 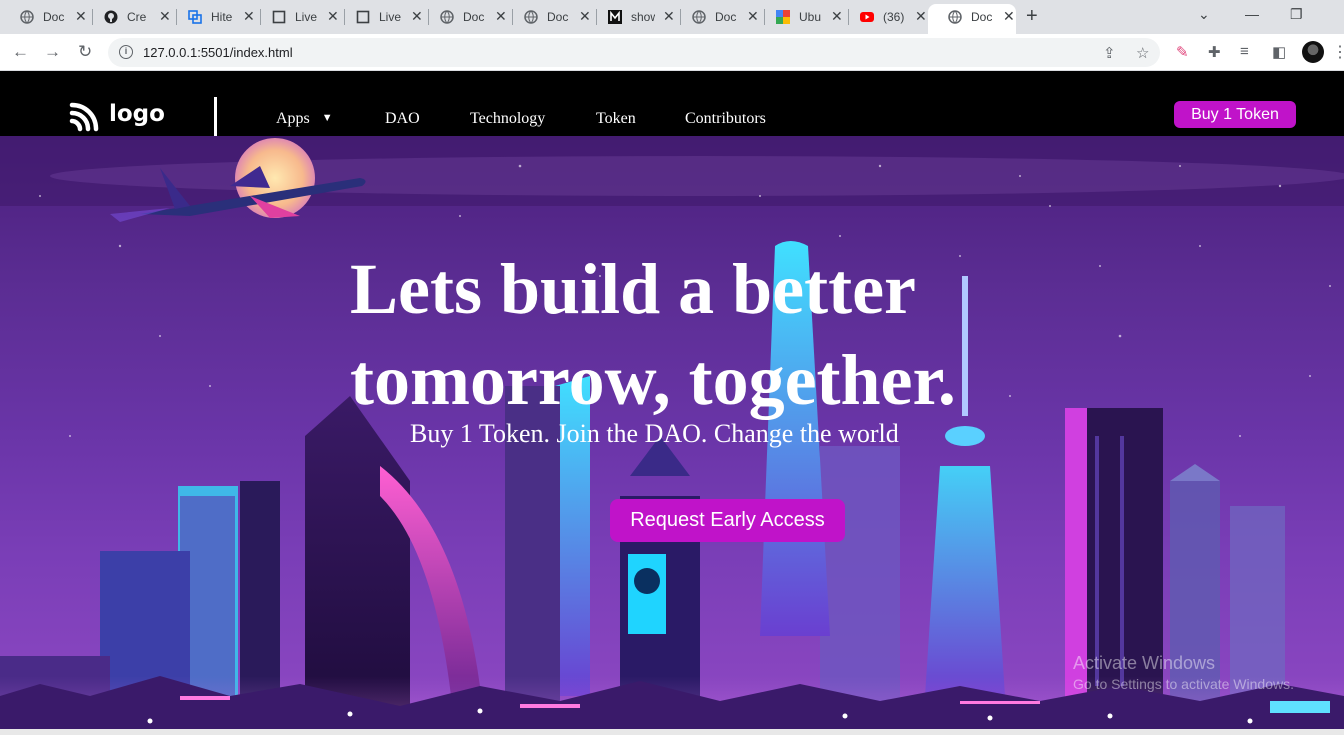 What do you see at coordinates (1182, 52) in the screenshot?
I see `color-picker-extension-icon: ✎` at bounding box center [1182, 52].